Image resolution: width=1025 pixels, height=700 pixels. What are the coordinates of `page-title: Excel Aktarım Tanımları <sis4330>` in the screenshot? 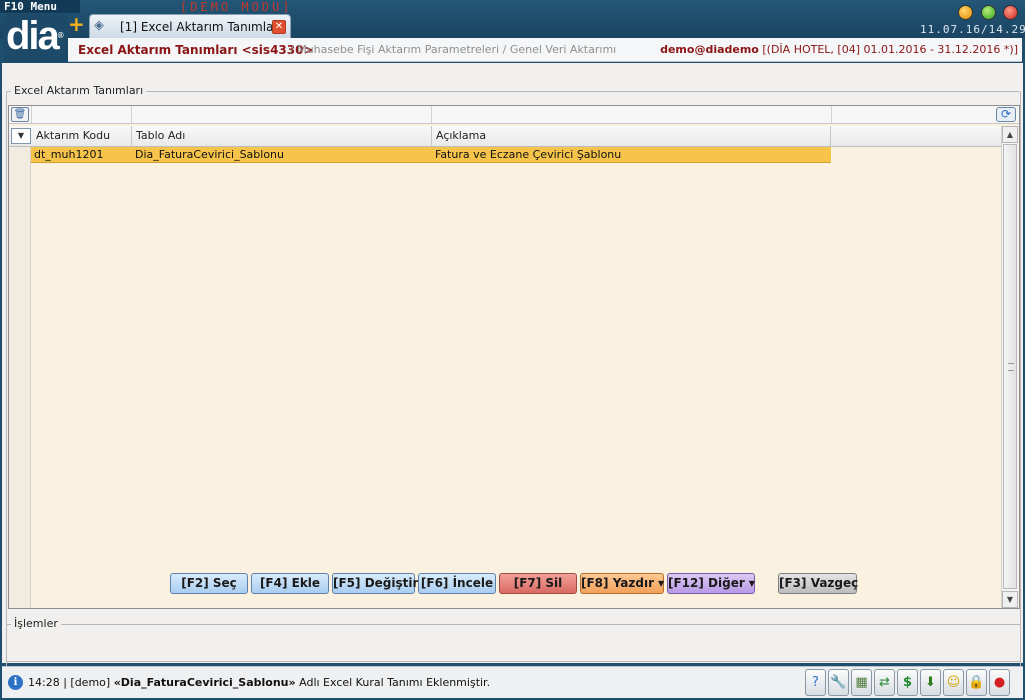 It's located at (196, 50).